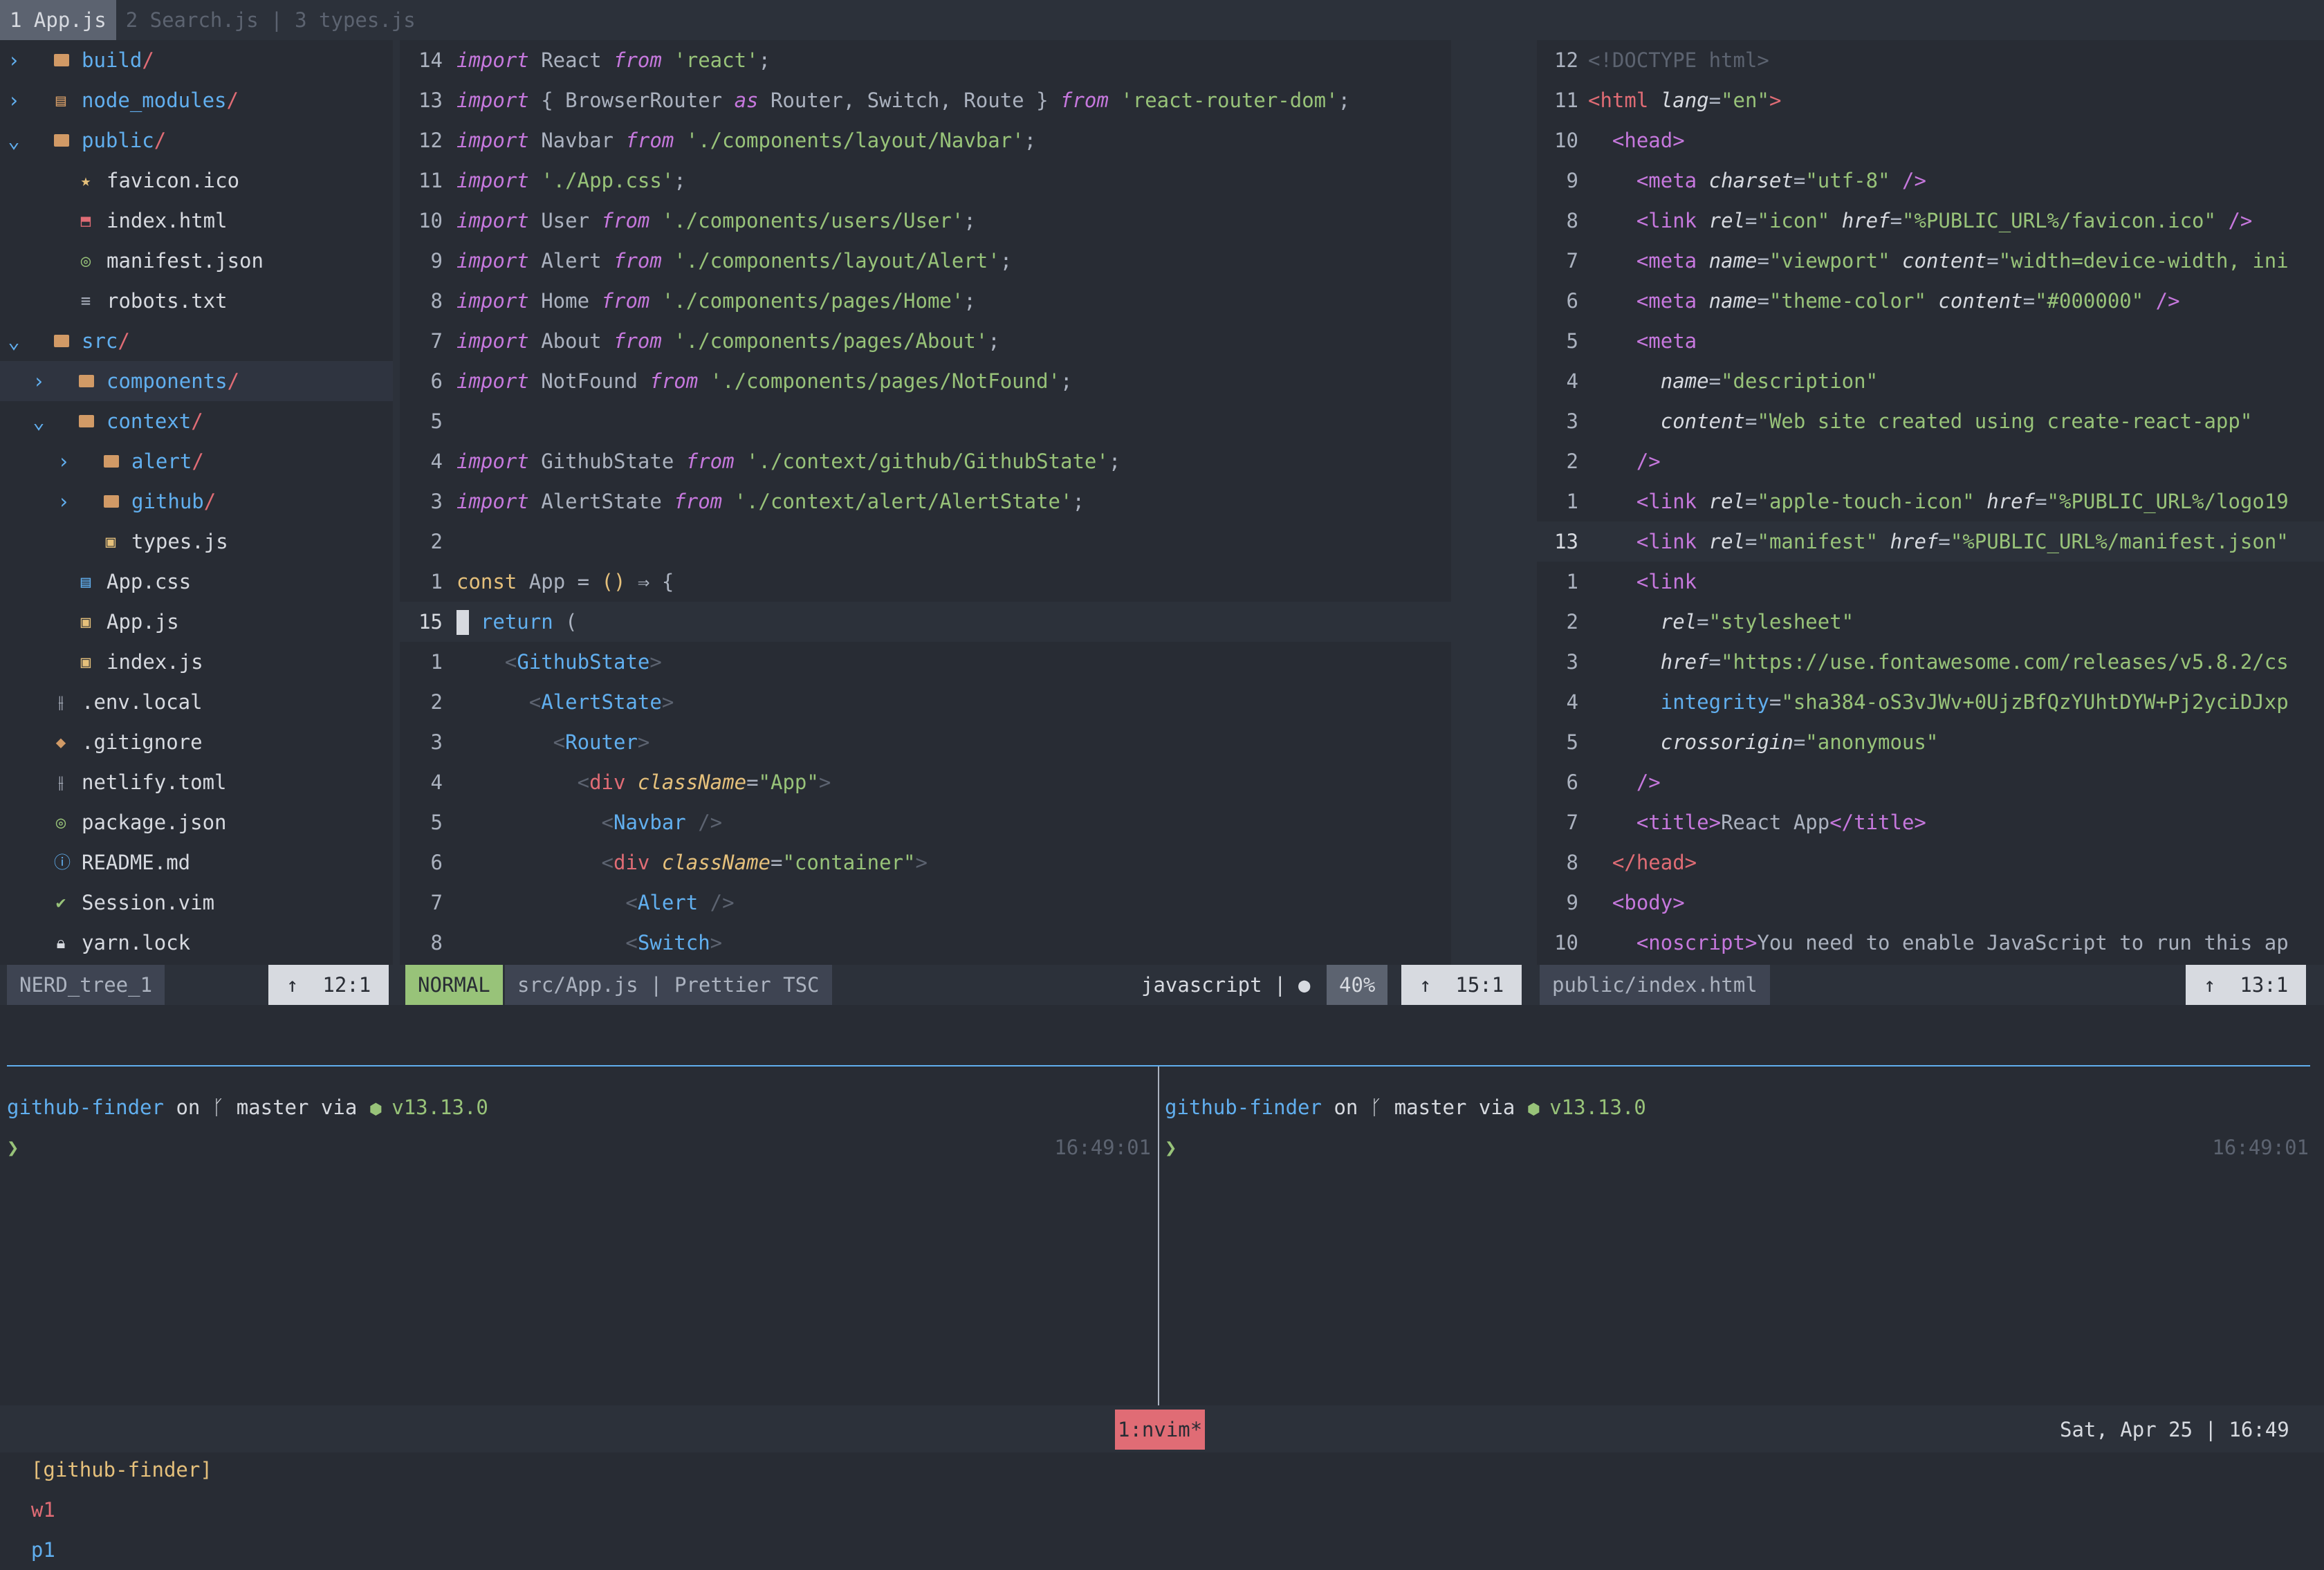 This screenshot has width=2324, height=1570. Describe the element at coordinates (1715, 381) in the screenshot. I see `code-token: =` at that location.